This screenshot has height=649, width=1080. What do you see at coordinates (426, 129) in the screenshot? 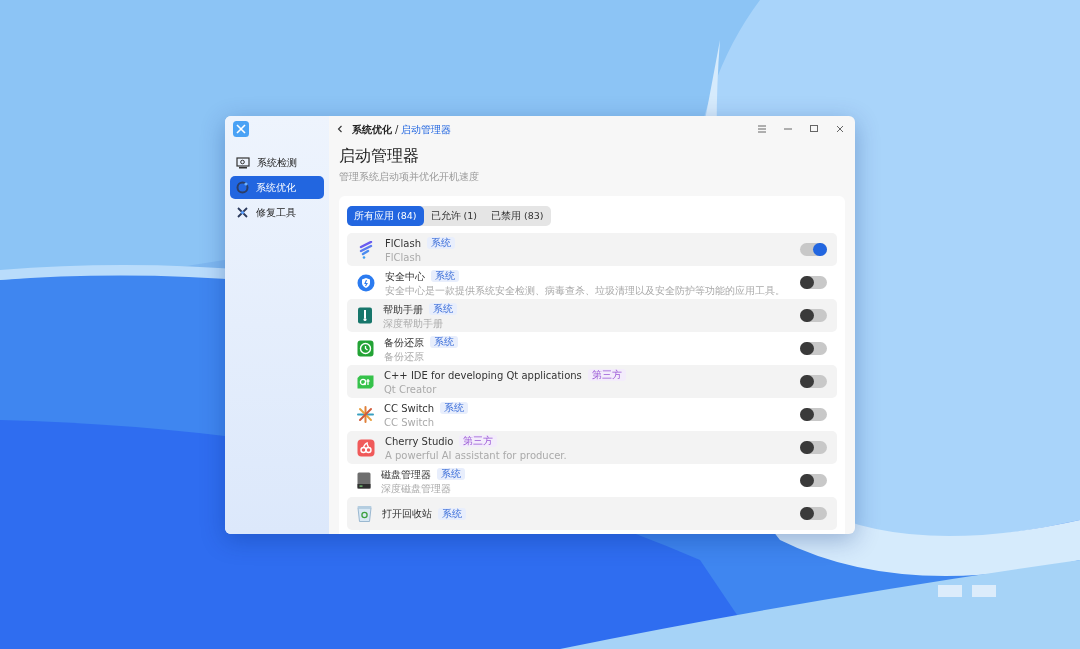
I see `breadcrumb-current: 启动管理器` at bounding box center [426, 129].